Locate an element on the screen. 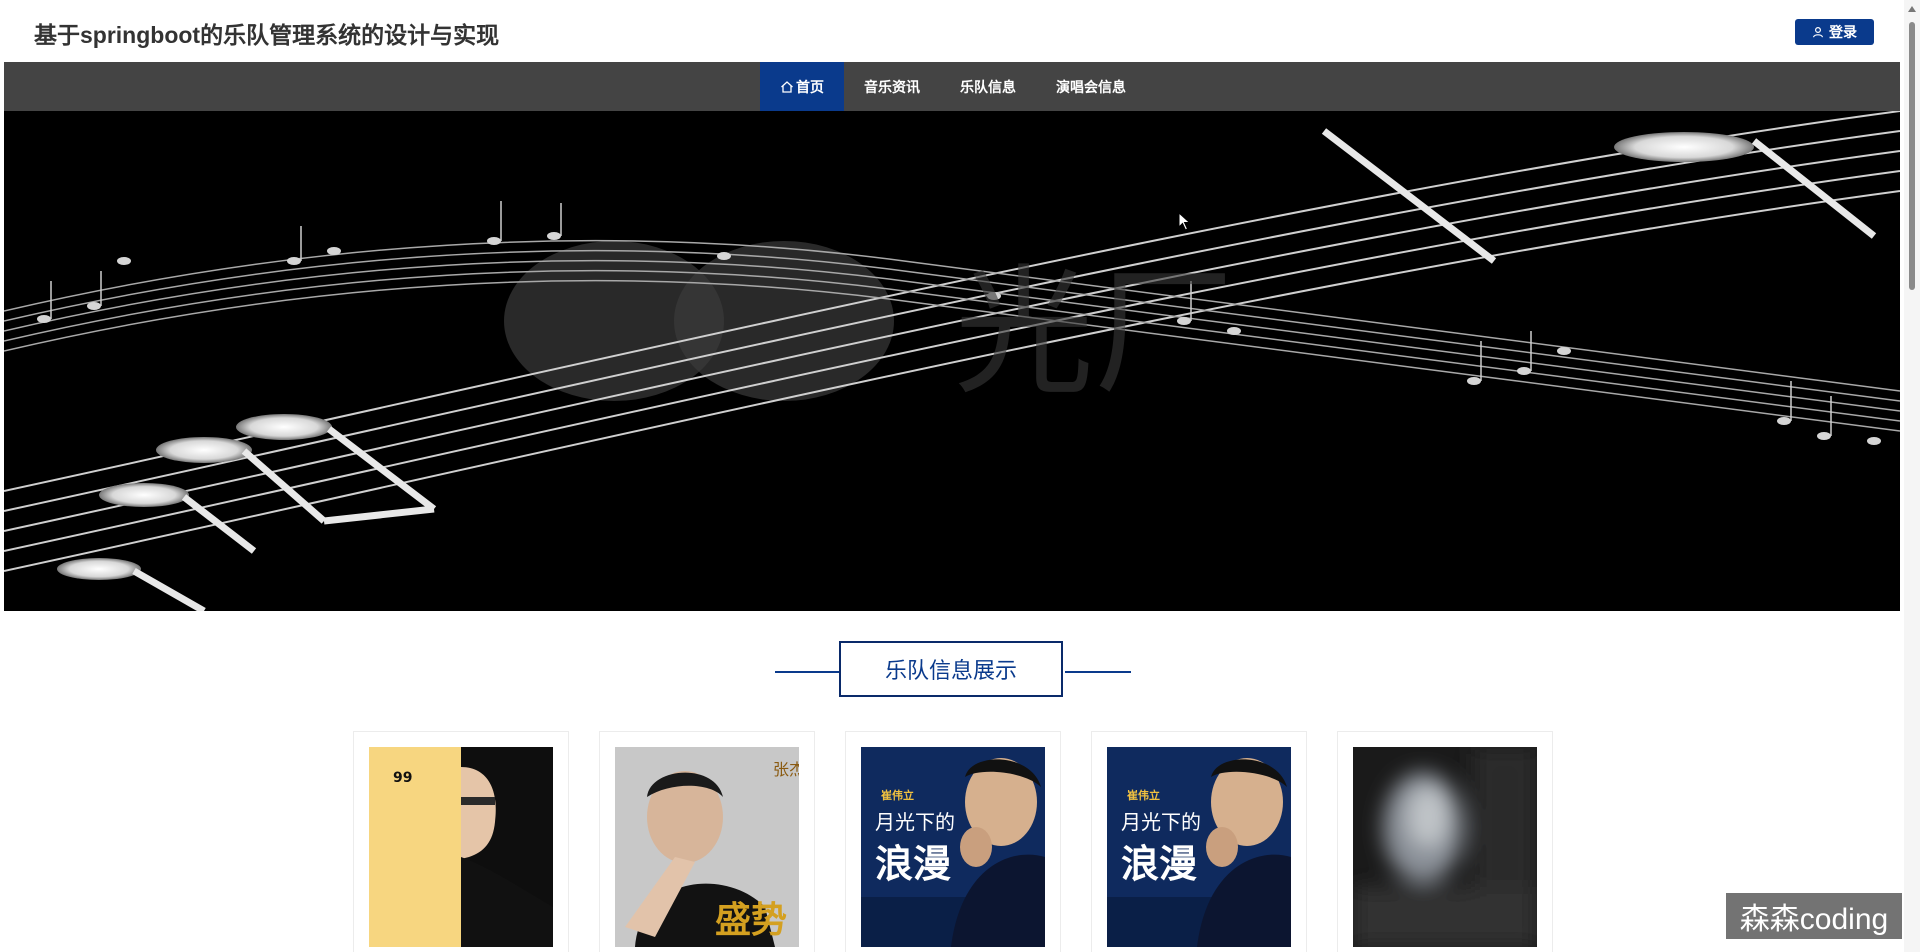 This screenshot has width=1920, height=952. nav-item-music-news: 音乐资讯 is located at coordinates (892, 86).